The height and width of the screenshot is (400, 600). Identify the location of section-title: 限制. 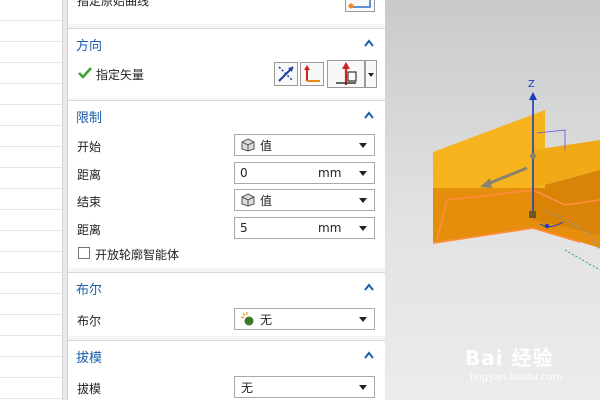
(89, 118).